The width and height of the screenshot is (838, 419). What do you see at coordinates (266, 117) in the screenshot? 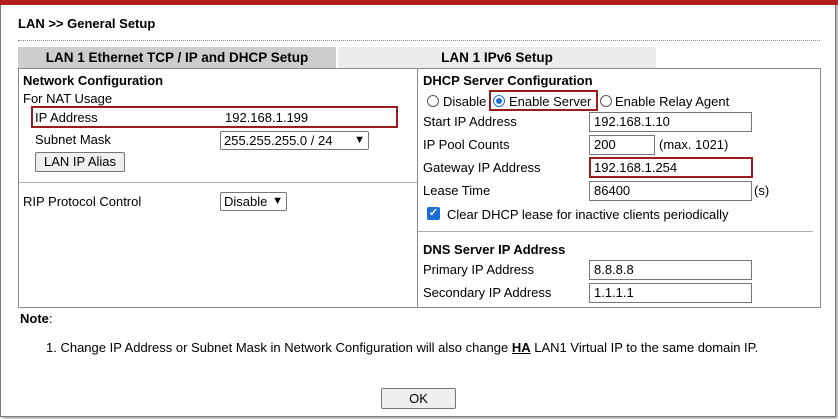
I see `ip-address-input: 192.168.1.199` at bounding box center [266, 117].